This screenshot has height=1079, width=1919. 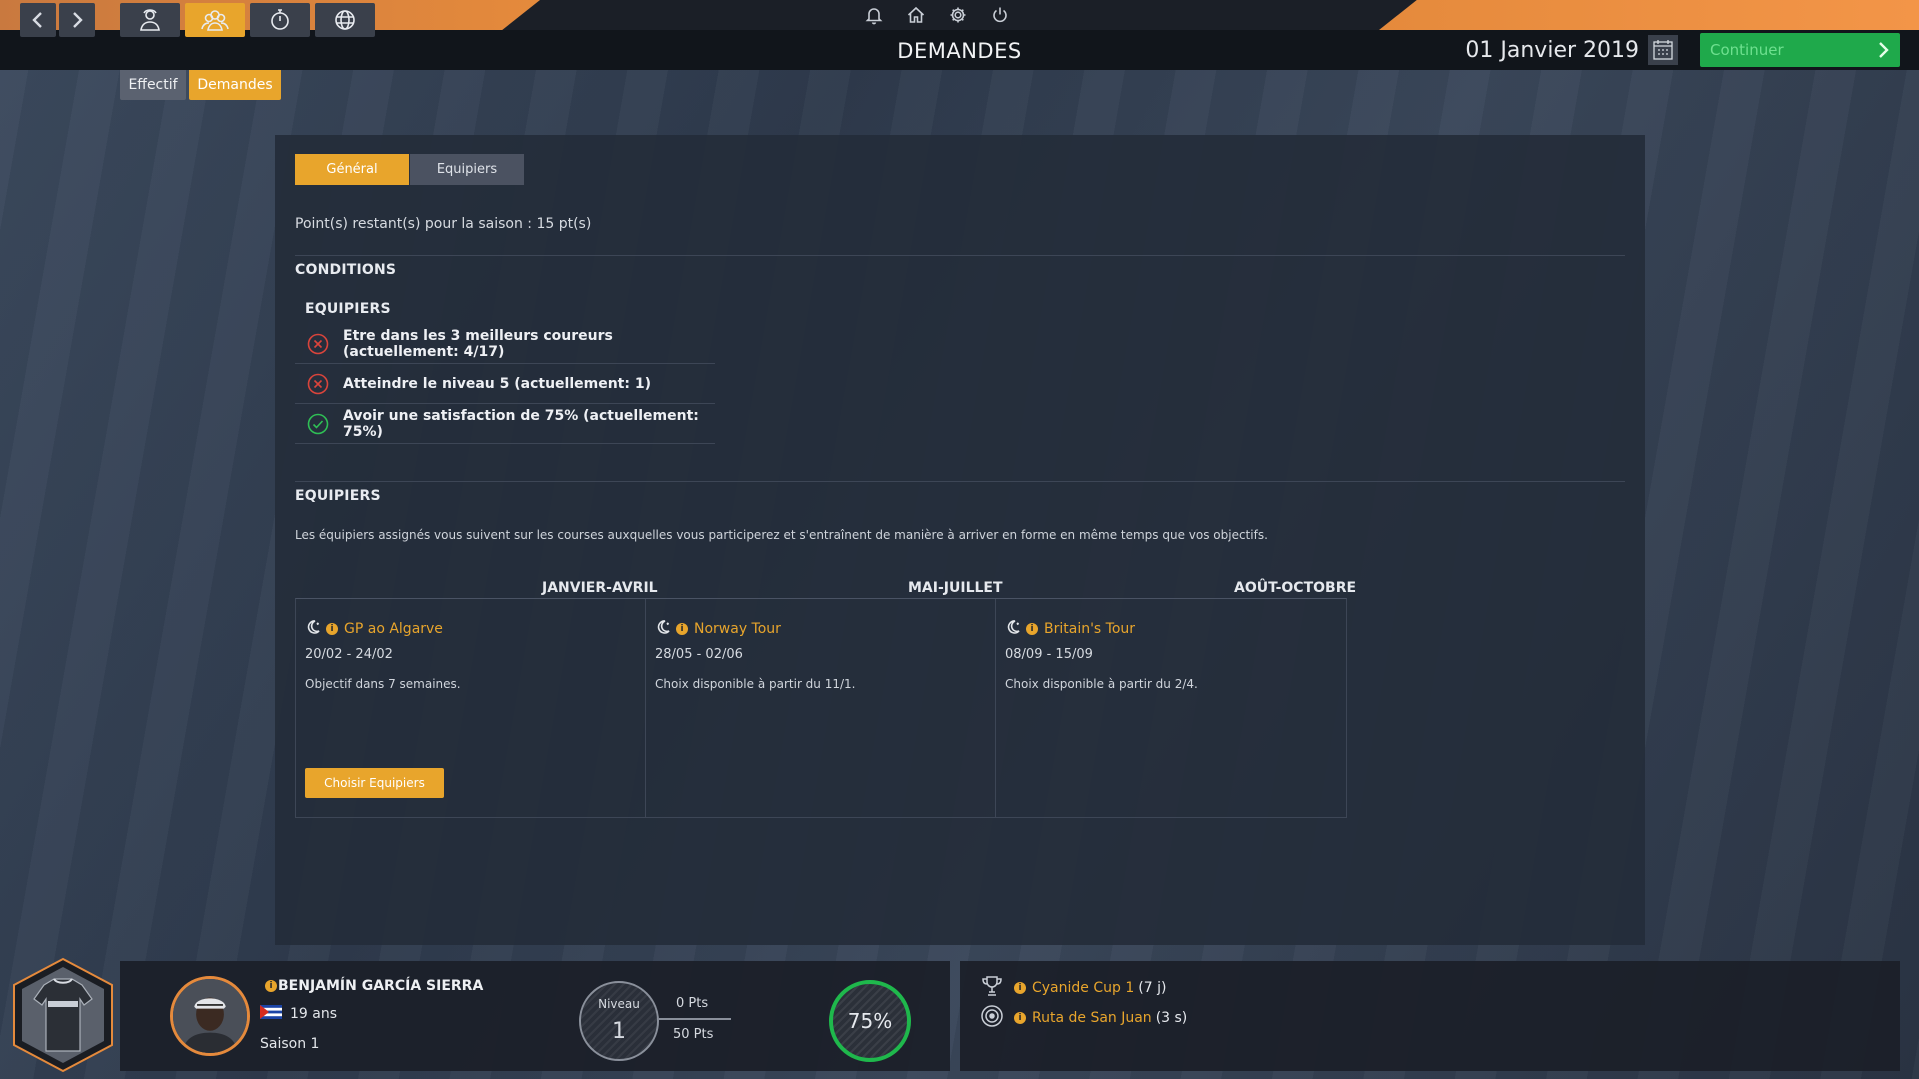 What do you see at coordinates (338, 496) in the screenshot?
I see `equipiers-title: EQUIPIERS` at bounding box center [338, 496].